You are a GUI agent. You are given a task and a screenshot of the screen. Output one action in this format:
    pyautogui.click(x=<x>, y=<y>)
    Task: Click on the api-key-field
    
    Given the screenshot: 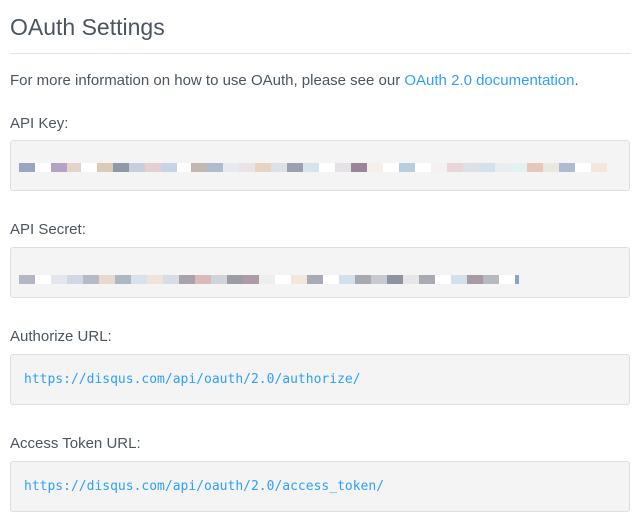 What is the action you would take?
    pyautogui.click(x=320, y=165)
    